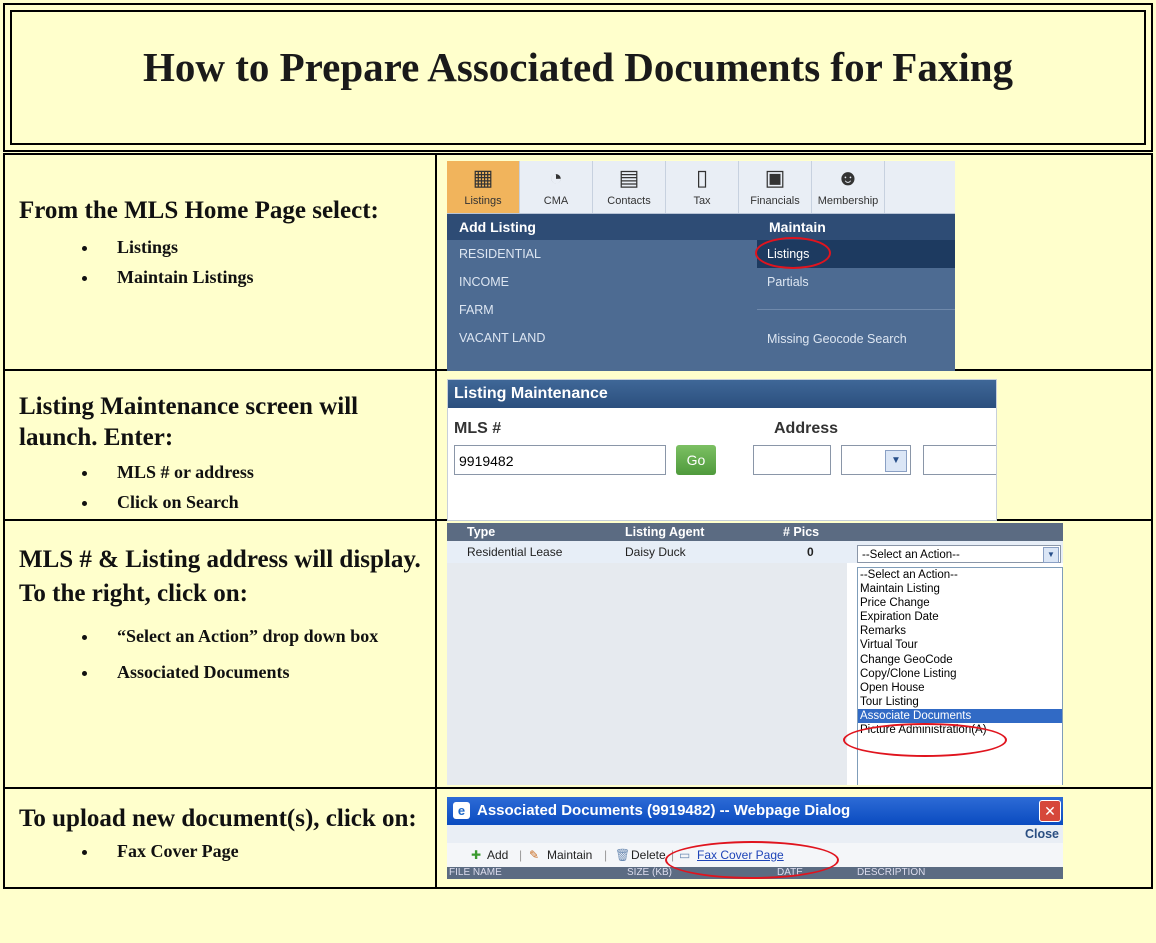 Image resolution: width=1156 pixels, height=943 pixels. I want to click on step-bullet: MLS # or address, so click(263, 472).